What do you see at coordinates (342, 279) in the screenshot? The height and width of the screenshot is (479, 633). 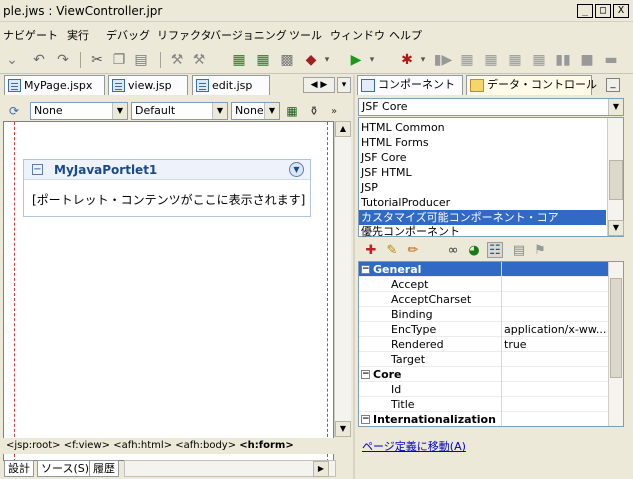 I see `editor-vscrollbar: ▲ ▼` at bounding box center [342, 279].